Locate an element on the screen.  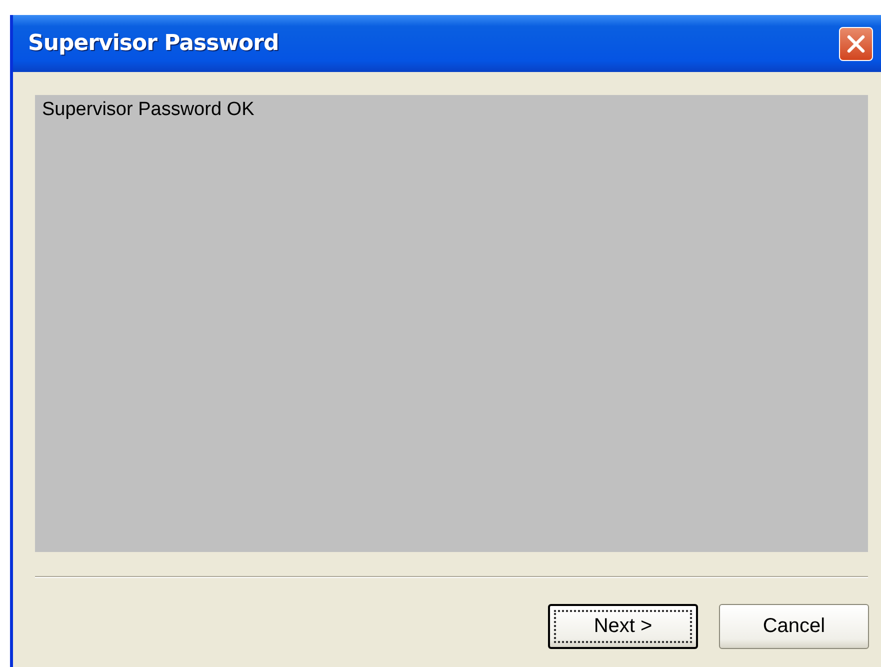
message-text: Supervisor Password OK is located at coordinates (148, 109).